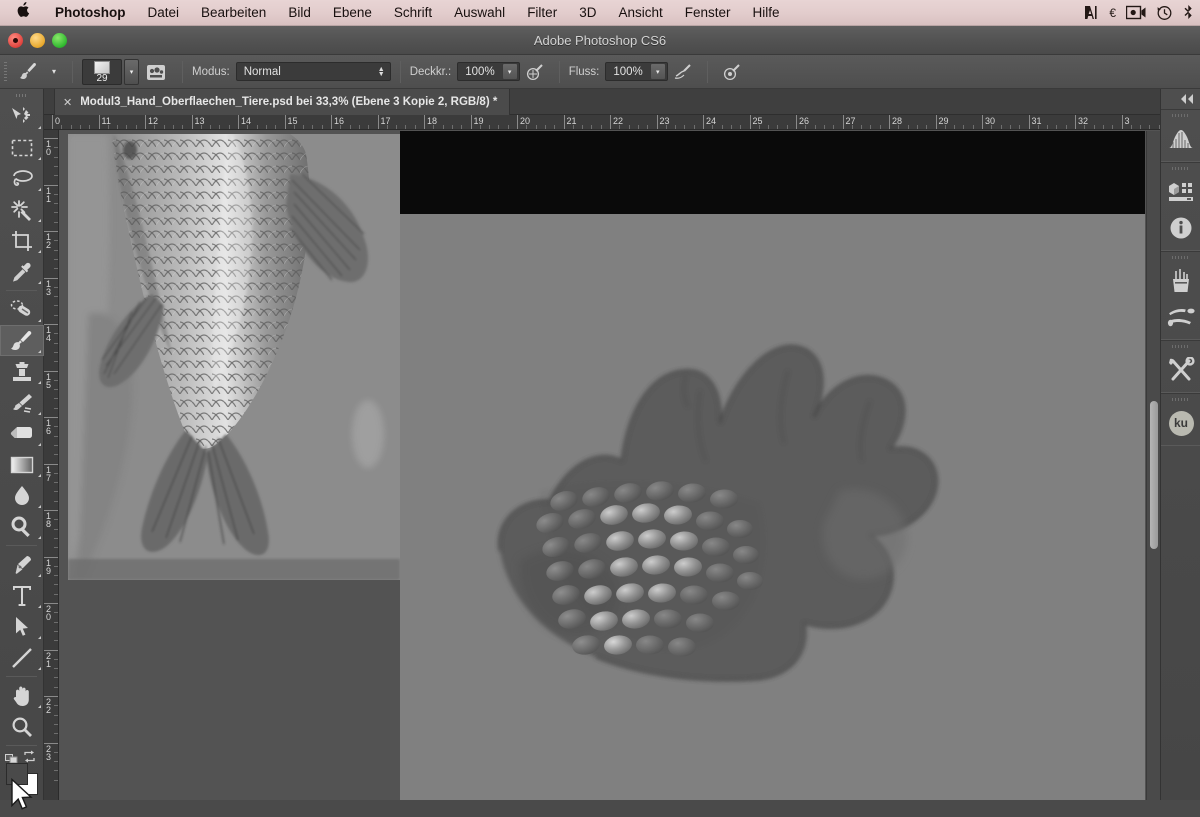 This screenshot has height=817, width=1200. What do you see at coordinates (22, 657) in the screenshot?
I see `line-tool` at bounding box center [22, 657].